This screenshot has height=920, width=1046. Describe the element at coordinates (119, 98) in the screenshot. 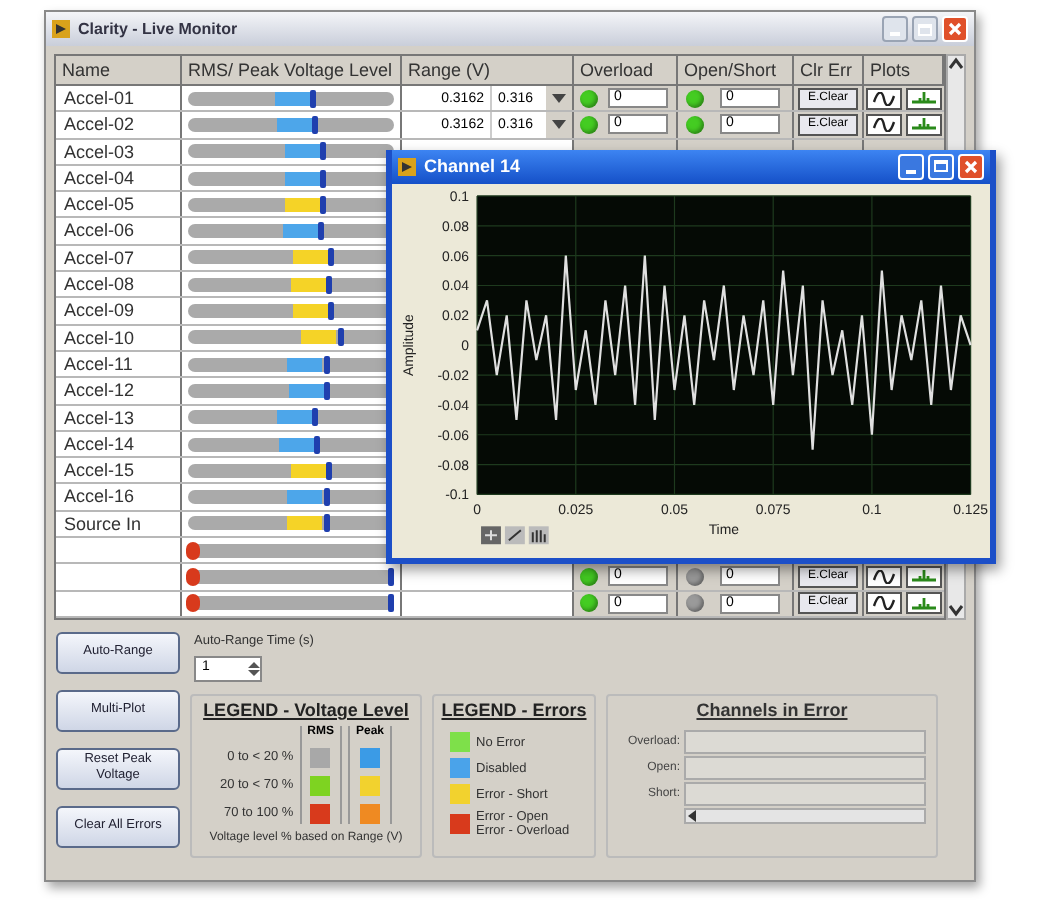

I see `name-cell: Accel-01` at that location.